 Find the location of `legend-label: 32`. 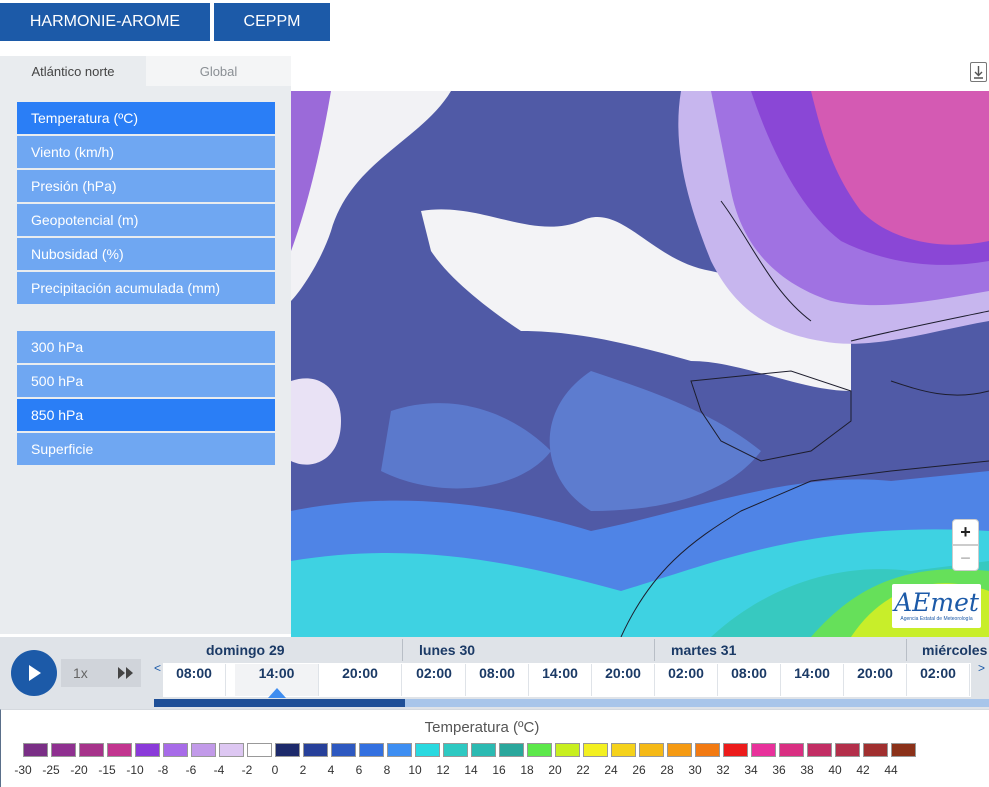

legend-label: 32 is located at coordinates (723, 770).